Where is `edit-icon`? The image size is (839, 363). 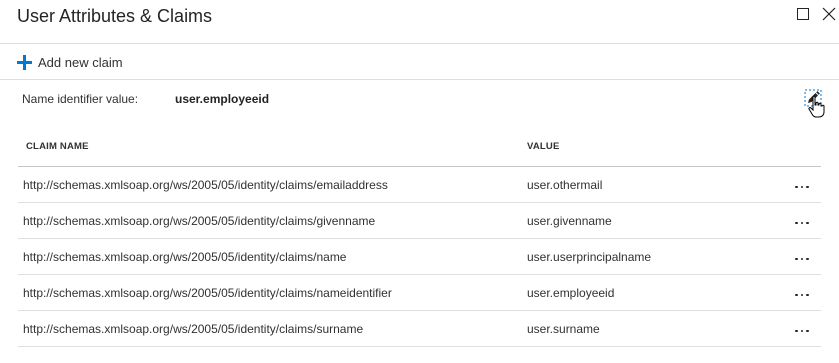
edit-icon is located at coordinates (813, 98).